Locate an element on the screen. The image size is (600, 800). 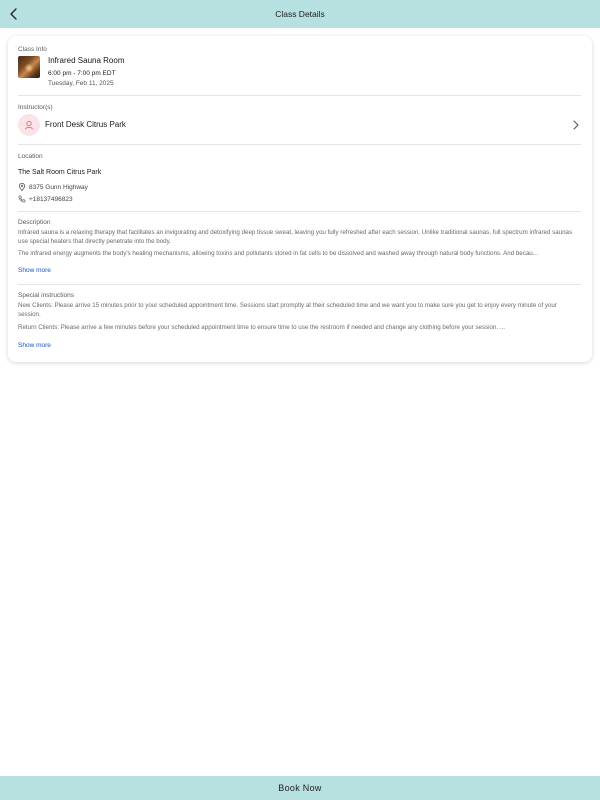
back-button is located at coordinates (14, 14).